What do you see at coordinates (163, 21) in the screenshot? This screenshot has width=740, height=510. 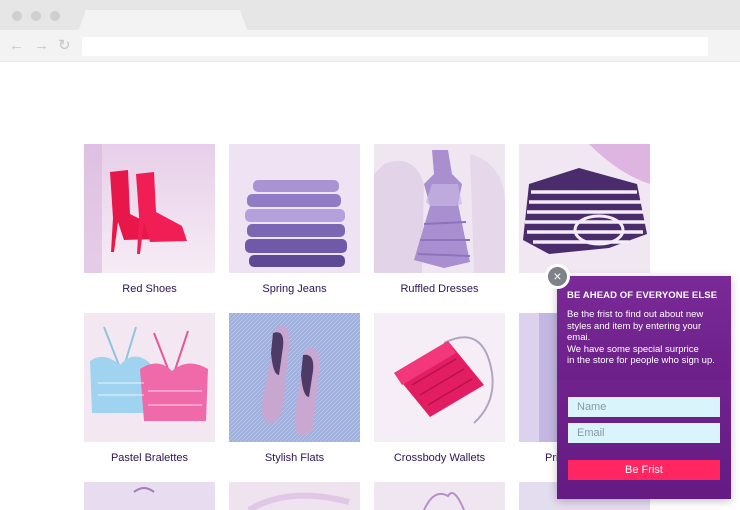 I see `browser-tab` at bounding box center [163, 21].